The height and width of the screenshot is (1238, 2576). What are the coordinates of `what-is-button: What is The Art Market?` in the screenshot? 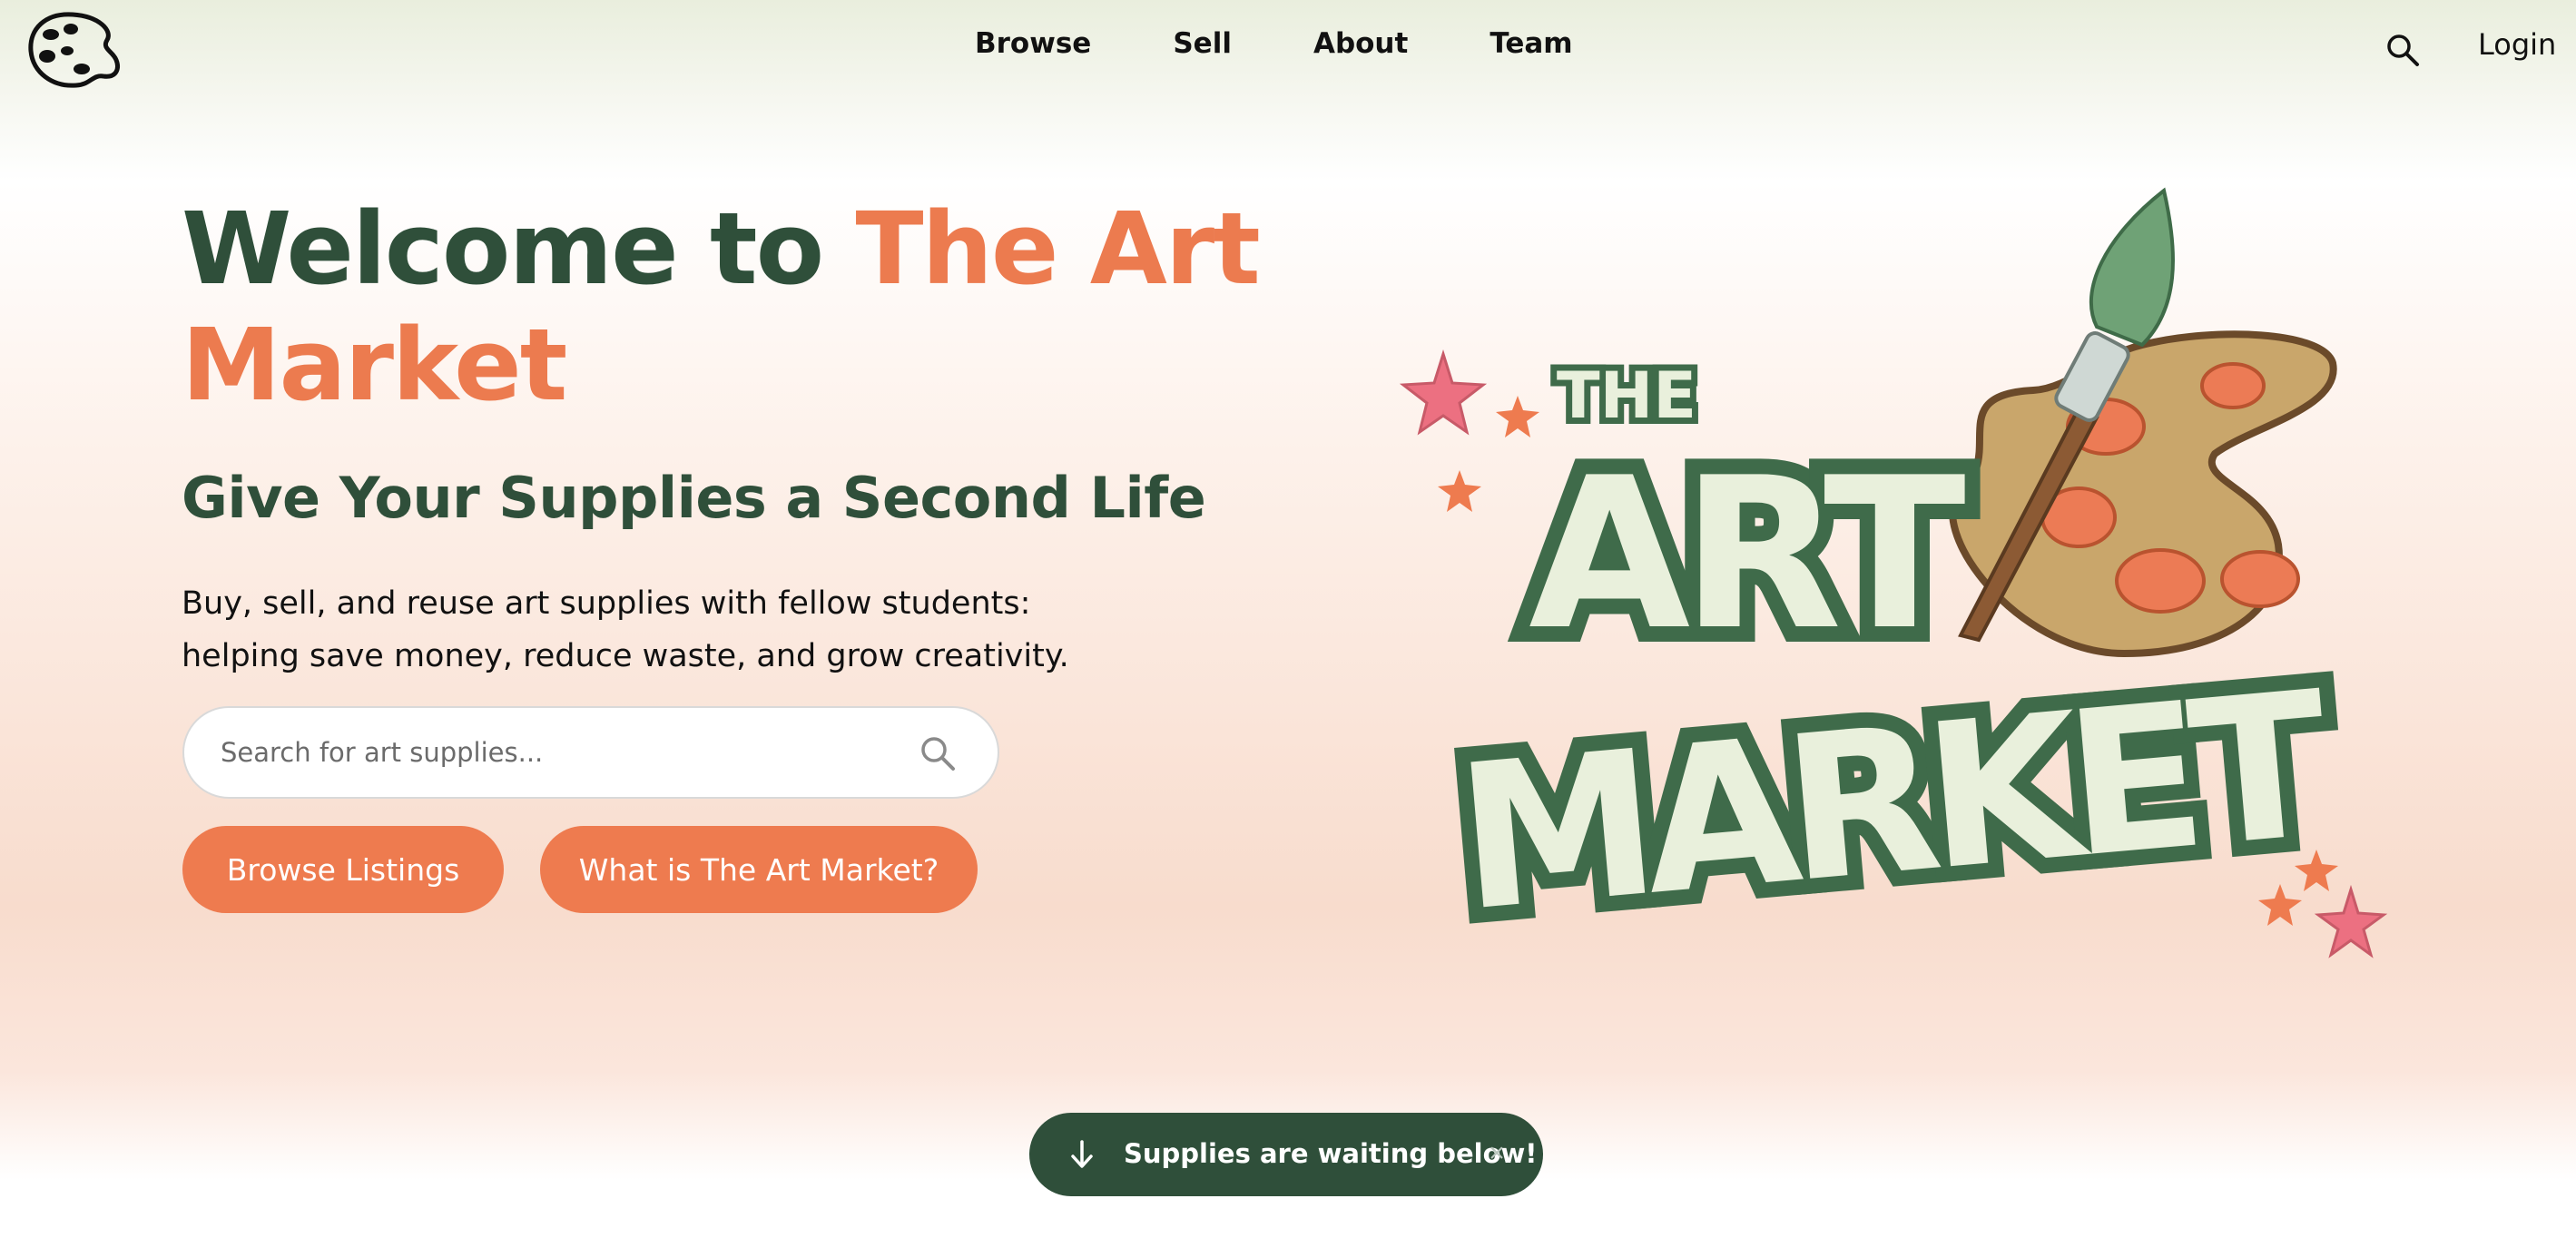 It's located at (759, 869).